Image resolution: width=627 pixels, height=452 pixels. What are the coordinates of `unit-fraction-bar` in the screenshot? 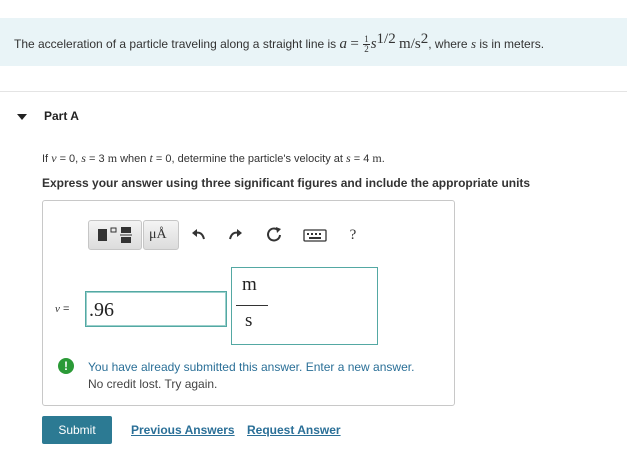 It's located at (252, 305).